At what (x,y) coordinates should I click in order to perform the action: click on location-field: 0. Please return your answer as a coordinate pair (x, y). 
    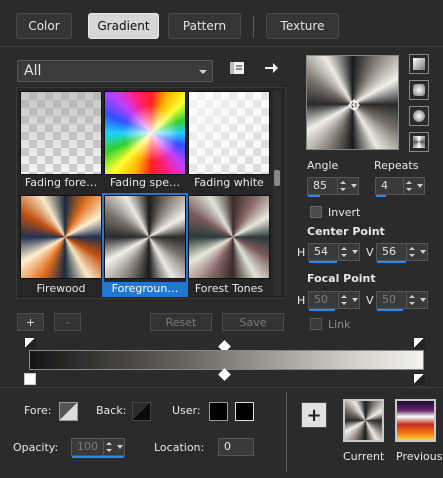
    Looking at the image, I should click on (236, 447).